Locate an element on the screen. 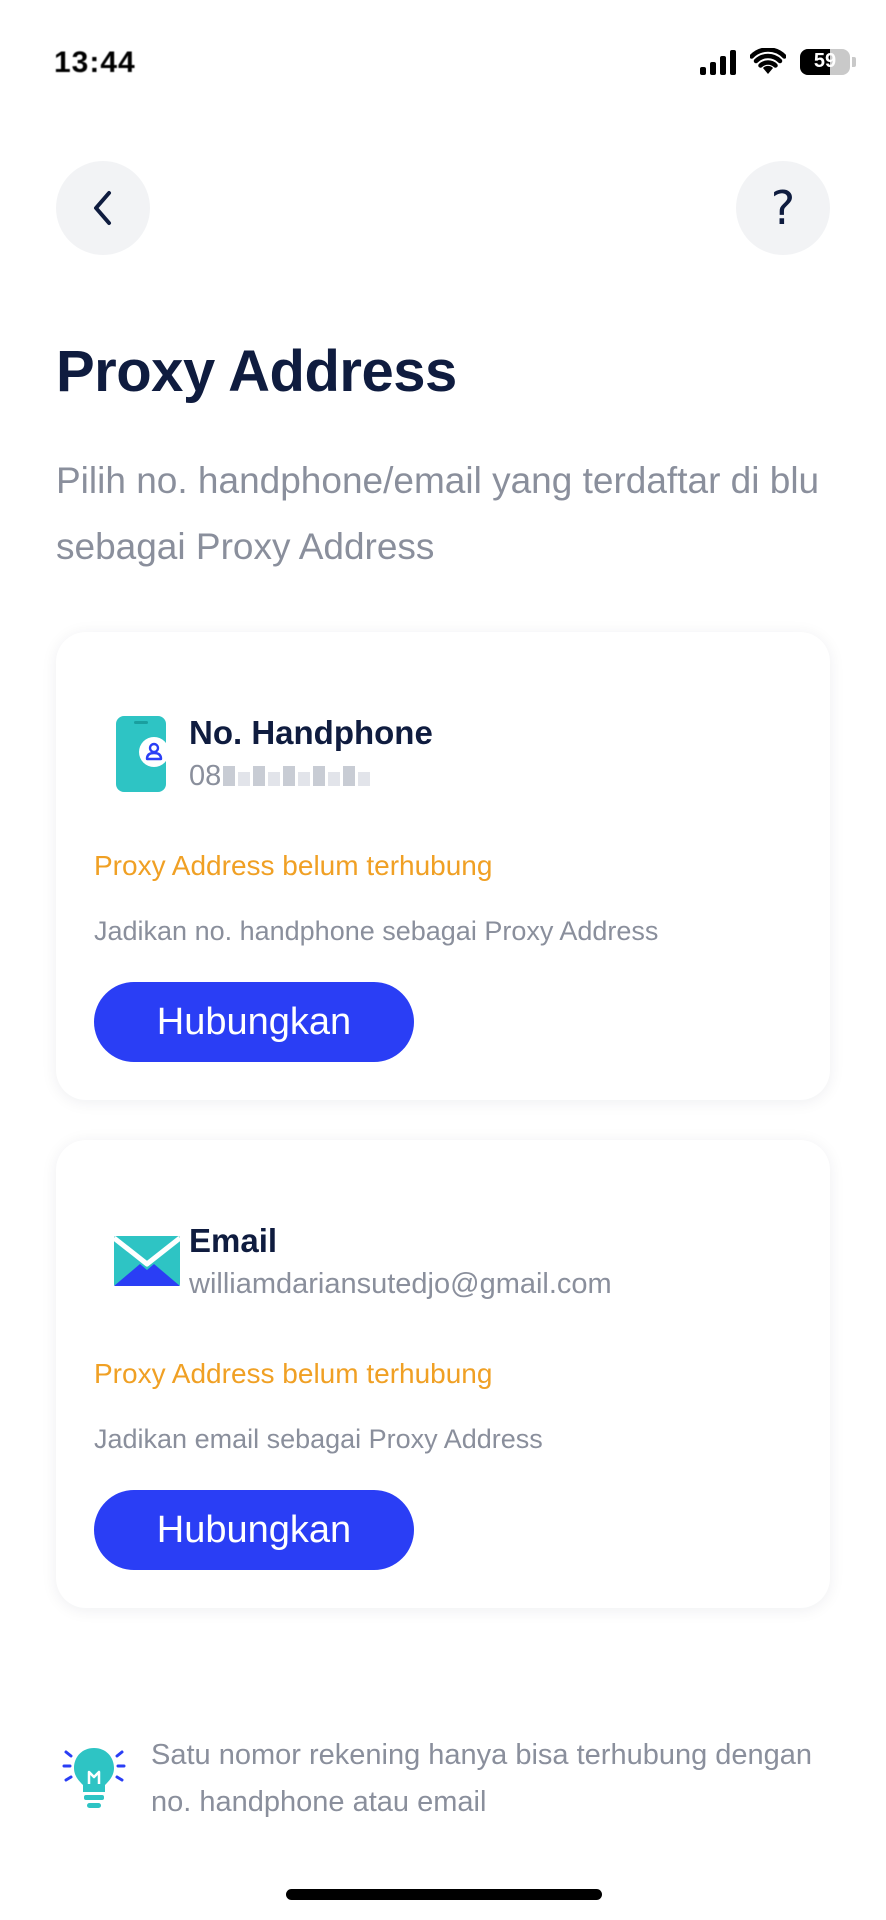 Image resolution: width=886 pixels, height=1920 pixels. status-time: 13:44 is located at coordinates (95, 62).